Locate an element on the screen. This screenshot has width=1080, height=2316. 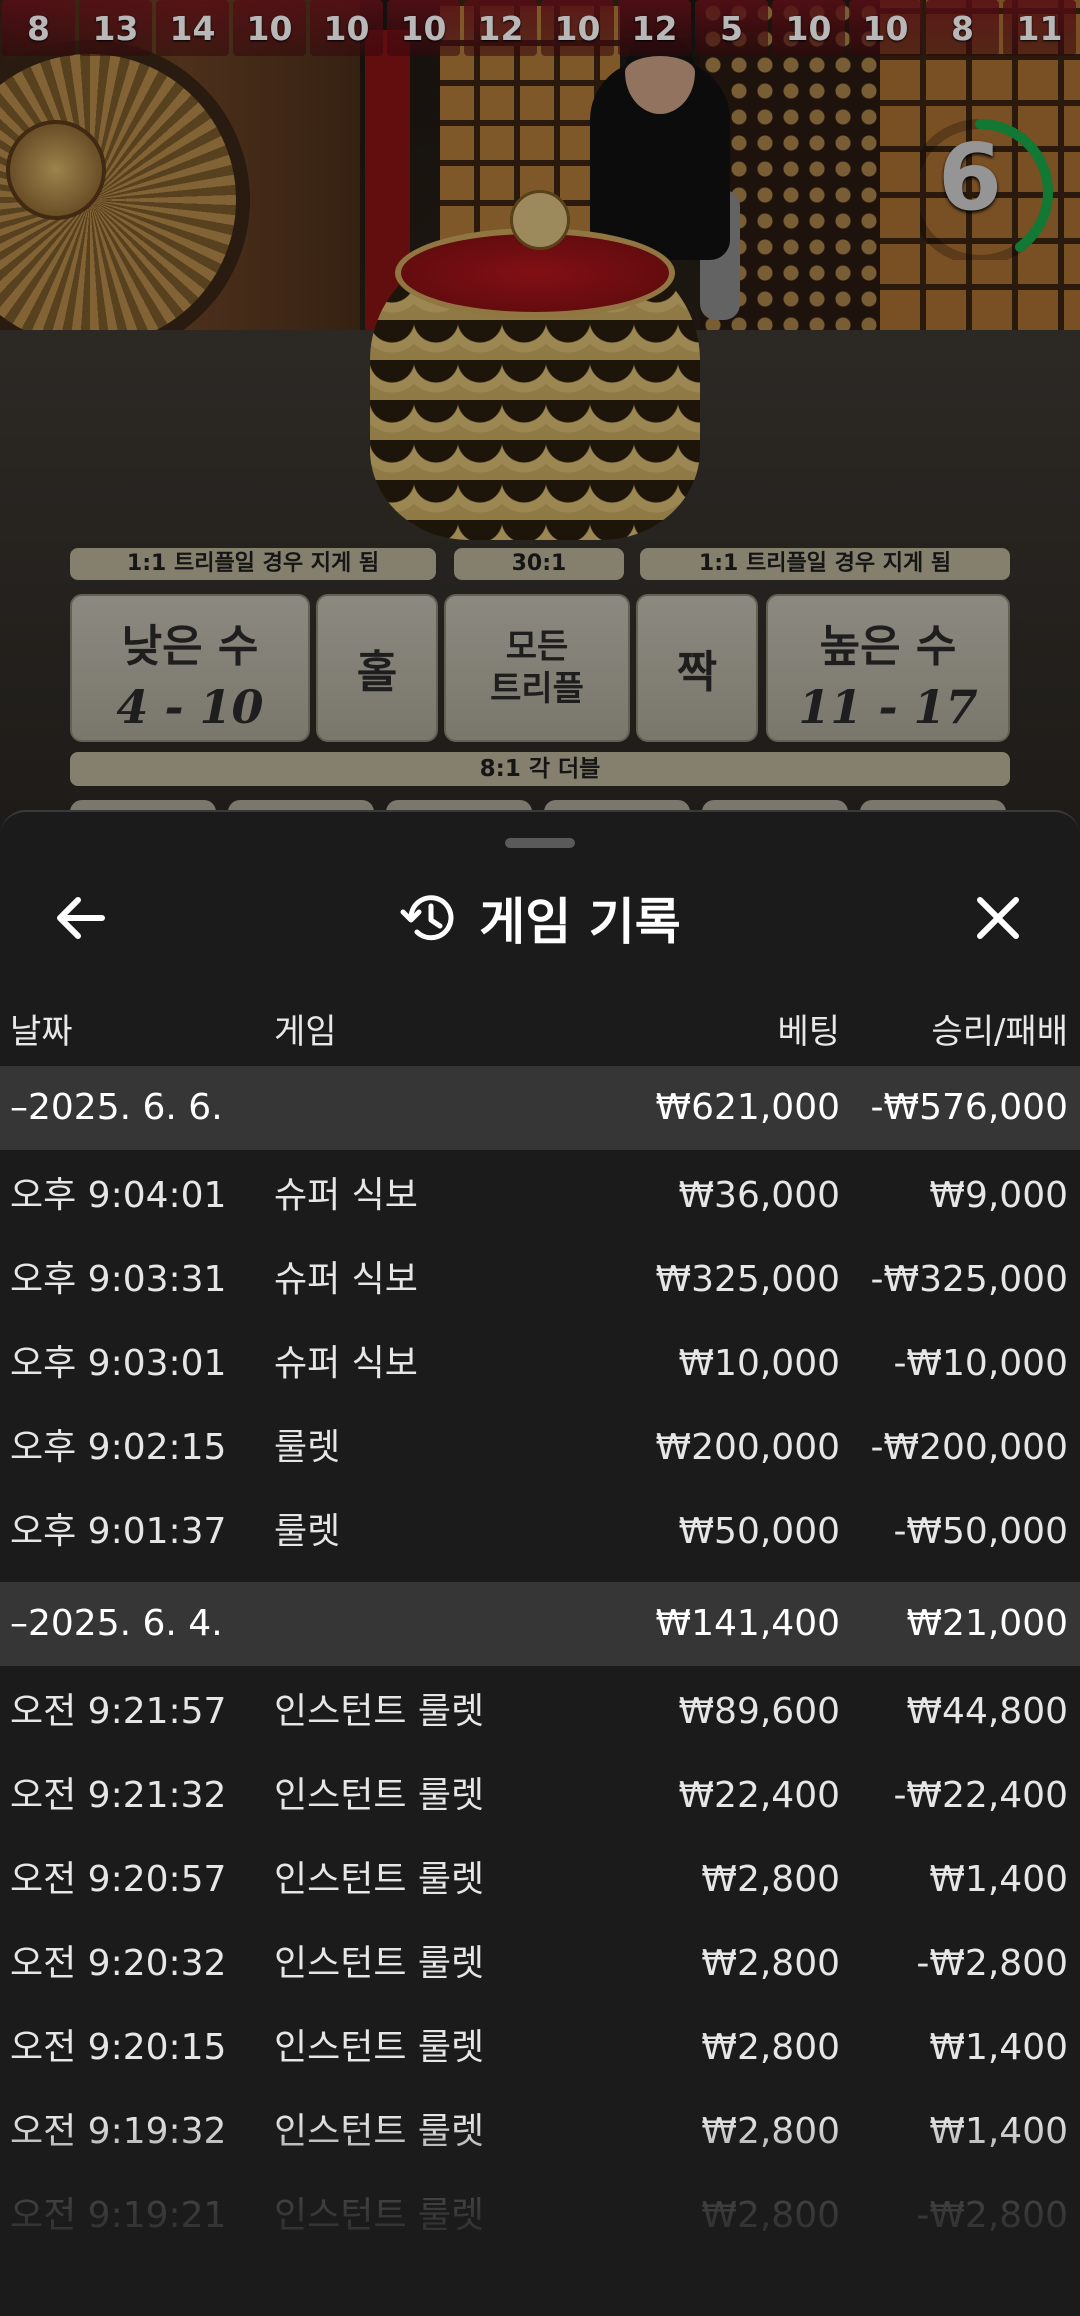
row-result: ₩44,800 is located at coordinates (987, 1711).